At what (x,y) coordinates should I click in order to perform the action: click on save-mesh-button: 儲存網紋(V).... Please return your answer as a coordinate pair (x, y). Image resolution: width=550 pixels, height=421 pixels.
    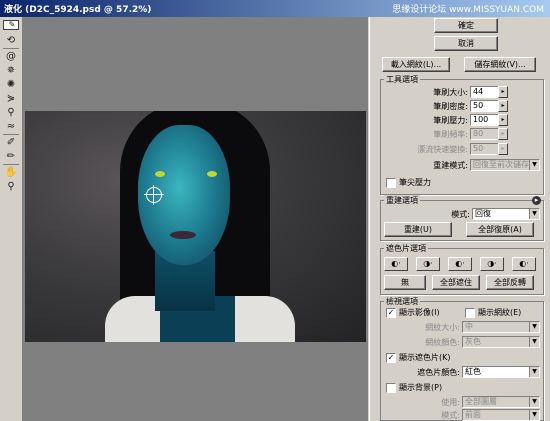
    Looking at the image, I should click on (500, 64).